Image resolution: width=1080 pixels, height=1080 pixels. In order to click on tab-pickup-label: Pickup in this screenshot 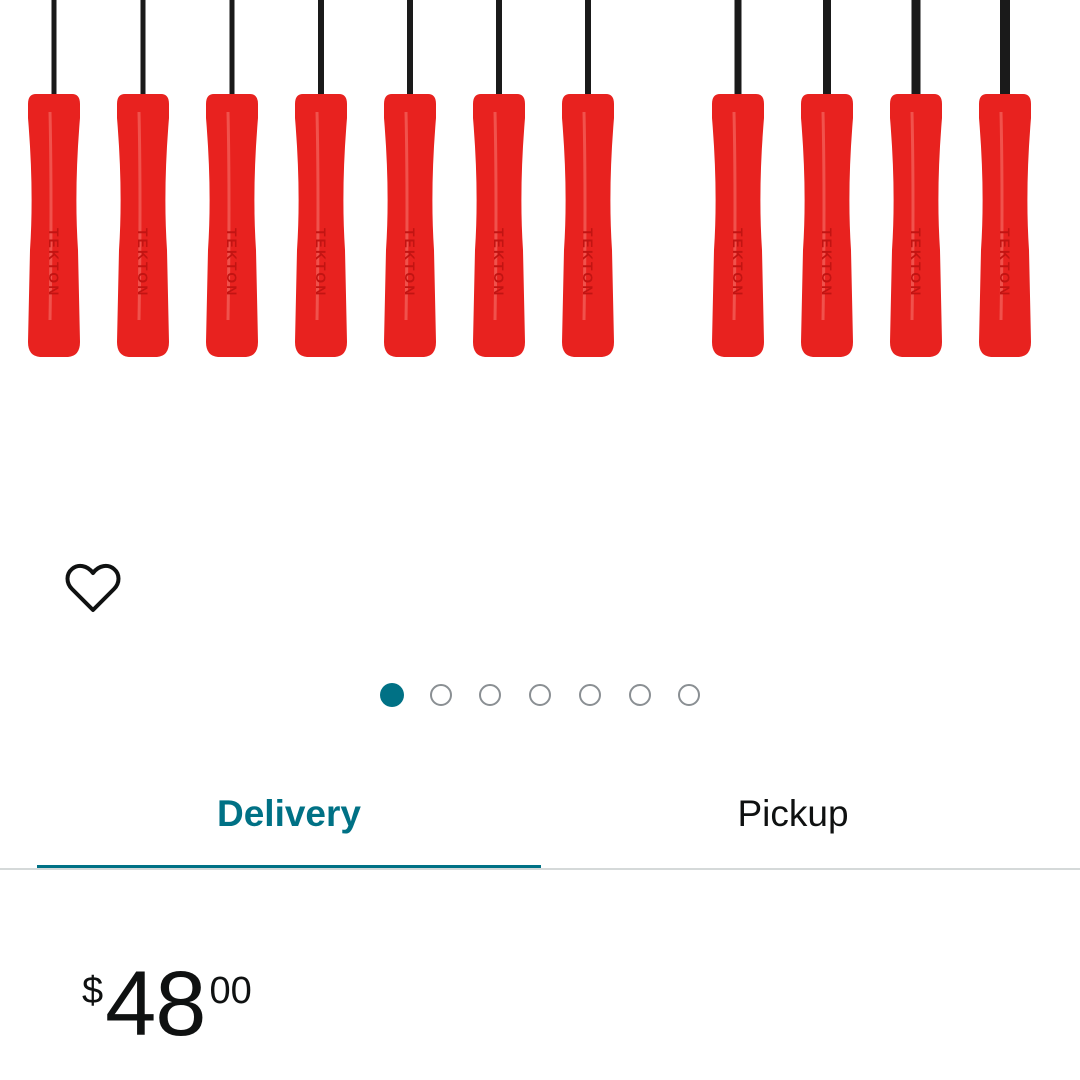, I will do `click(793, 813)`.